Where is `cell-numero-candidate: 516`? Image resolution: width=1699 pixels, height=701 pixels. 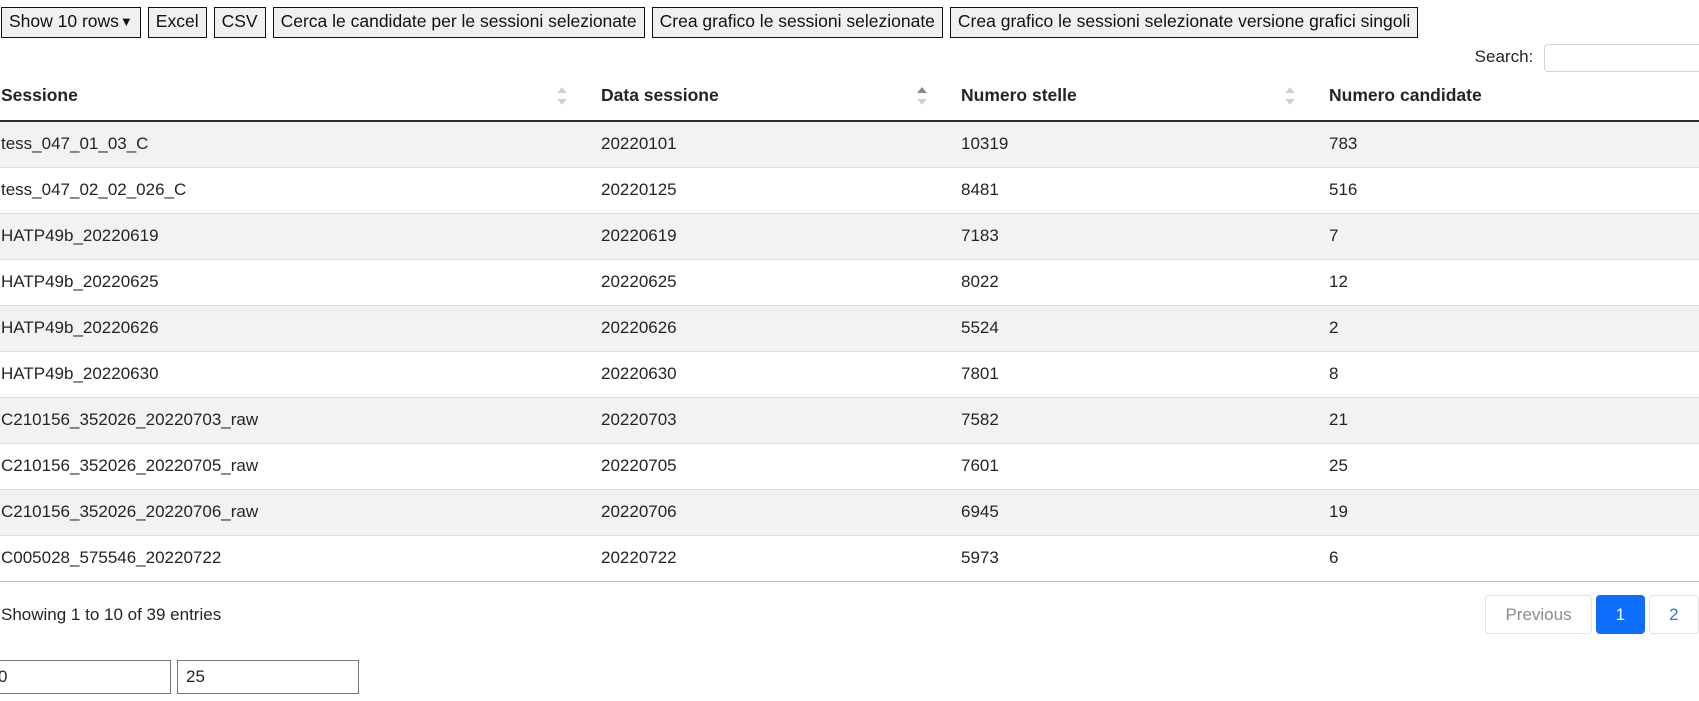 cell-numero-candidate: 516 is located at coordinates (1510, 190).